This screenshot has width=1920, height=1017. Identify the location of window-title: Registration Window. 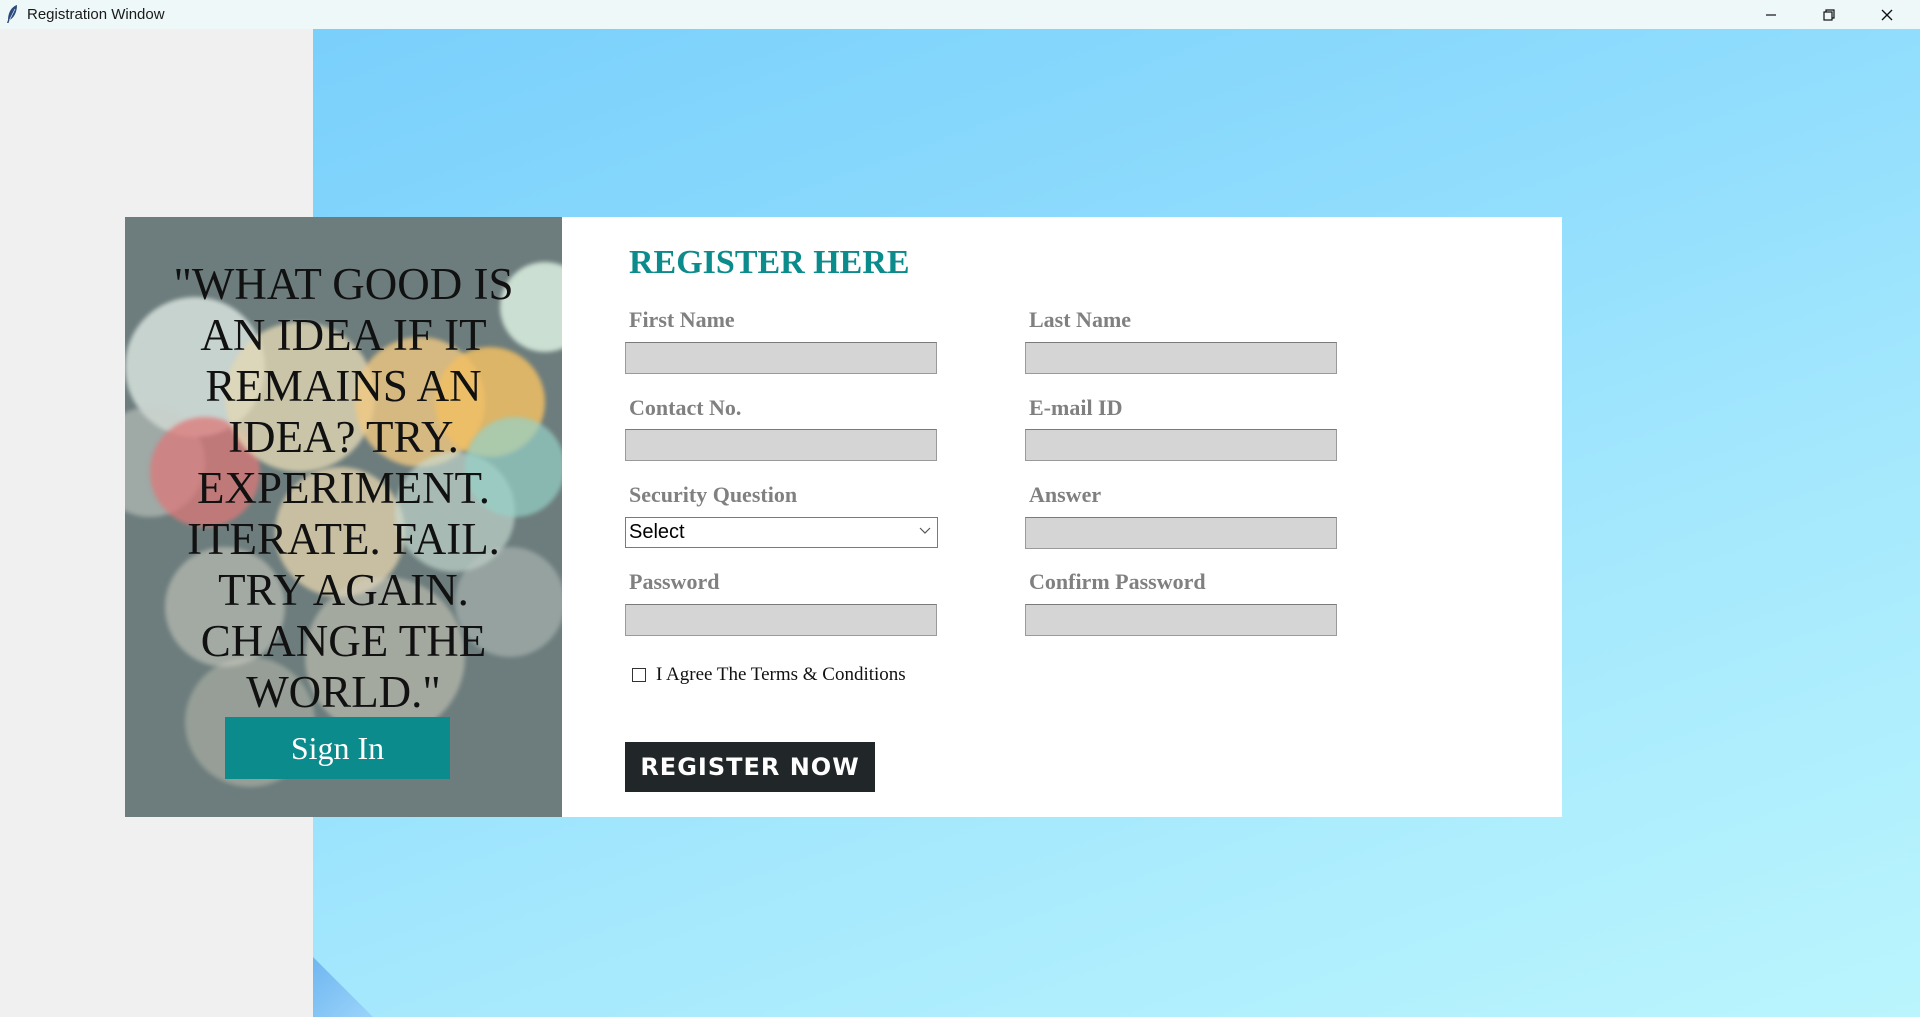
(96, 14).